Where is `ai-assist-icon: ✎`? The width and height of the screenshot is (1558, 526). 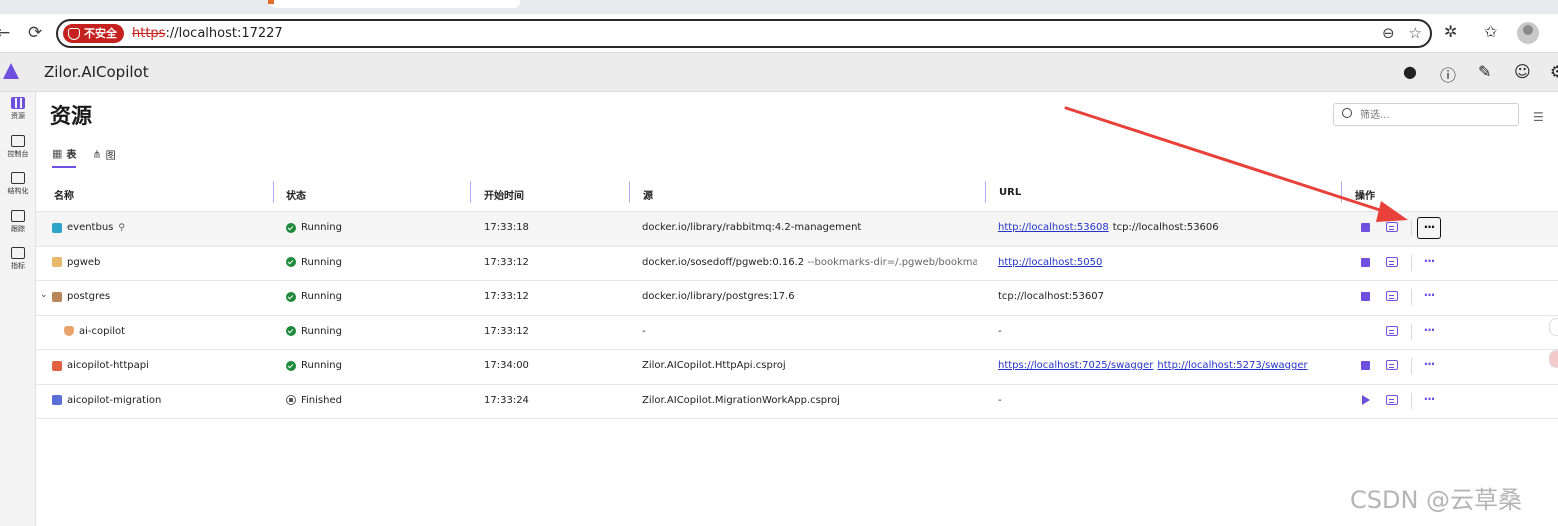
ai-assist-icon: ✎ is located at coordinates (1484, 71).